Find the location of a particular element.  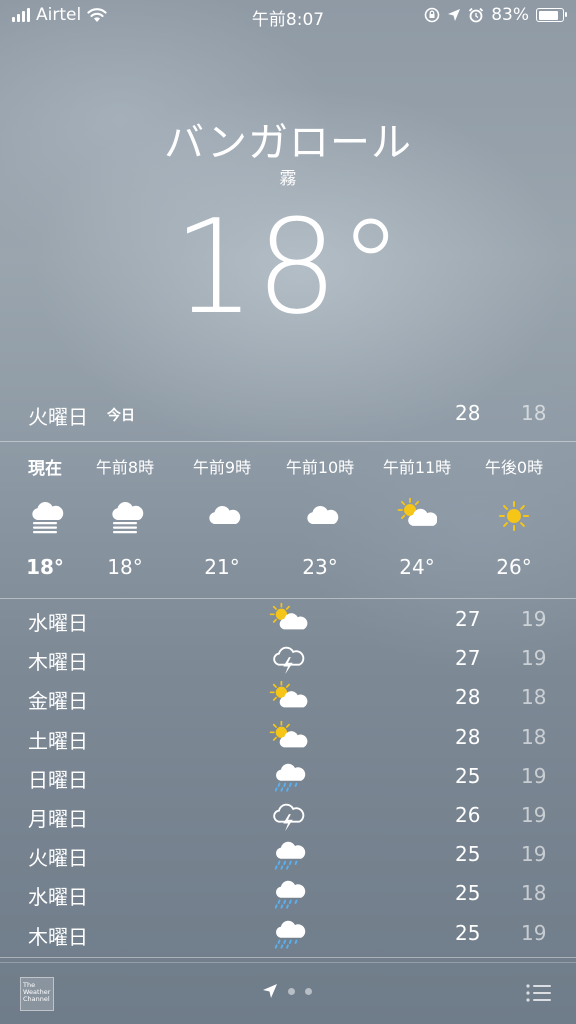

today-low: 18 is located at coordinates (534, 413).